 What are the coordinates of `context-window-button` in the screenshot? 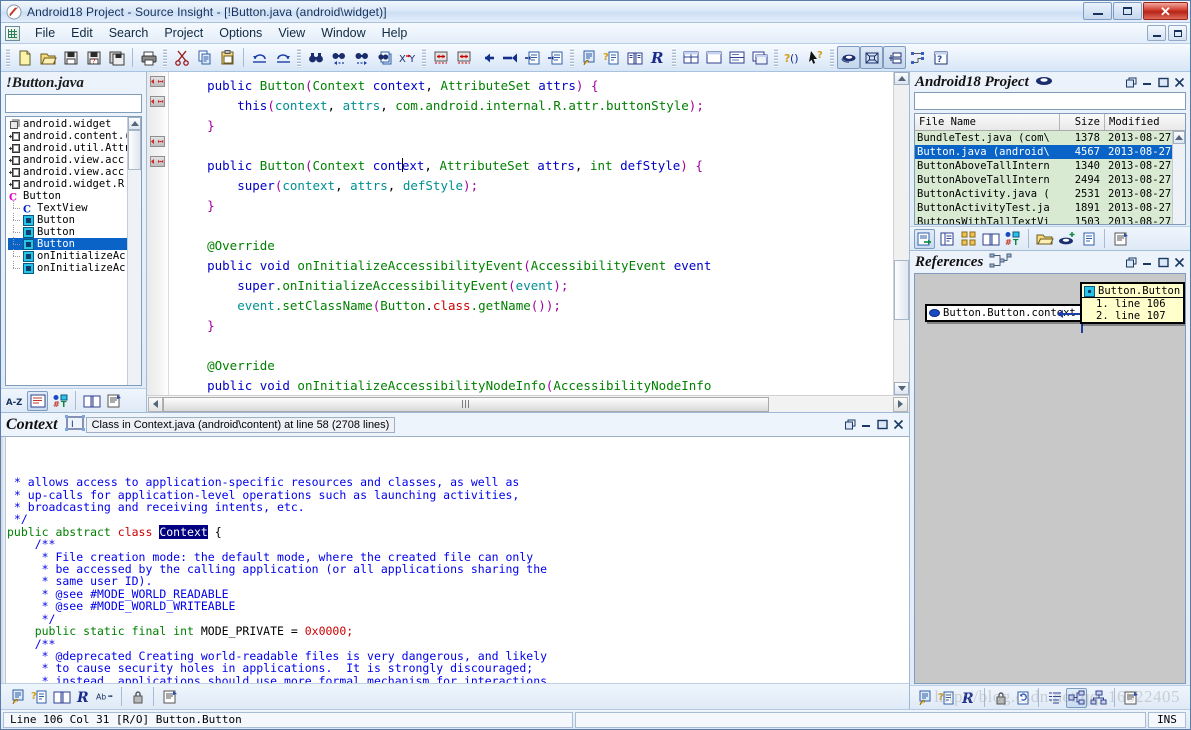 It's located at (924, 698).